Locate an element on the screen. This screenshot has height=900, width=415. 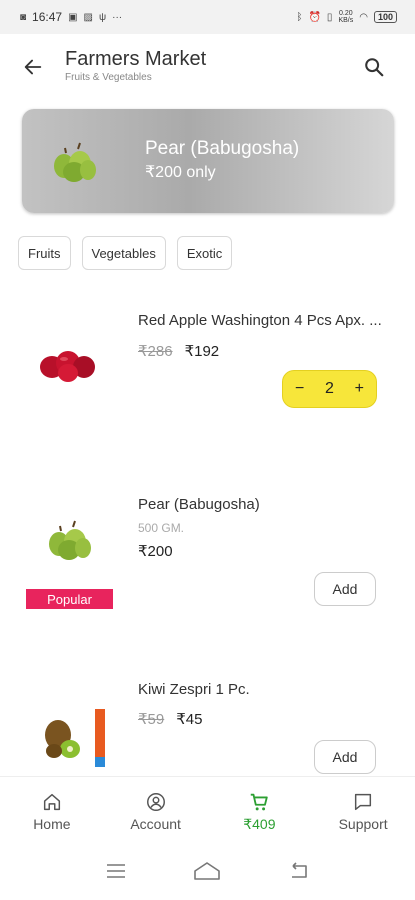
menu-icon is located at coordinates (115, 871).